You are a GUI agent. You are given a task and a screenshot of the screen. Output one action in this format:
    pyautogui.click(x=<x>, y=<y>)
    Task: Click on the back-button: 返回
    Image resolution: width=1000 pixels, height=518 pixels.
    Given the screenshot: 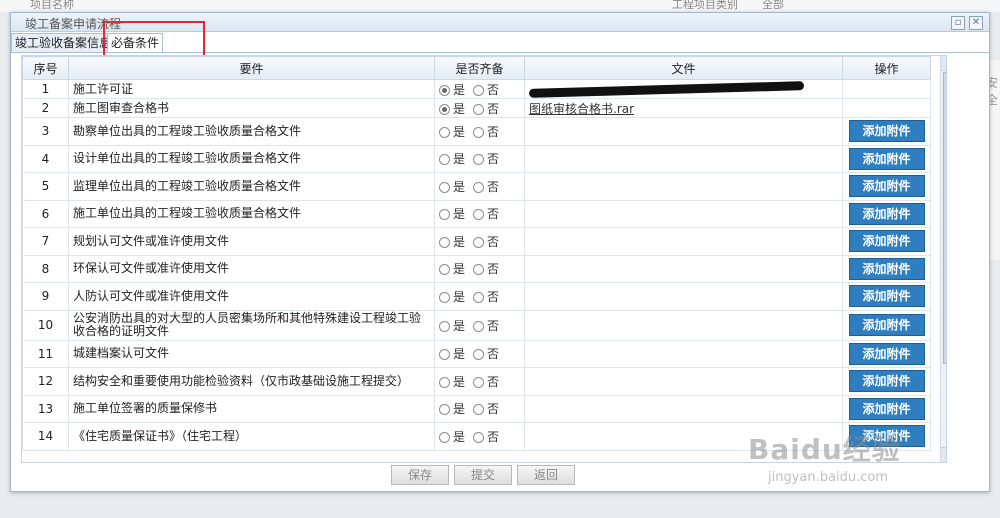 What is the action you would take?
    pyautogui.click(x=546, y=475)
    